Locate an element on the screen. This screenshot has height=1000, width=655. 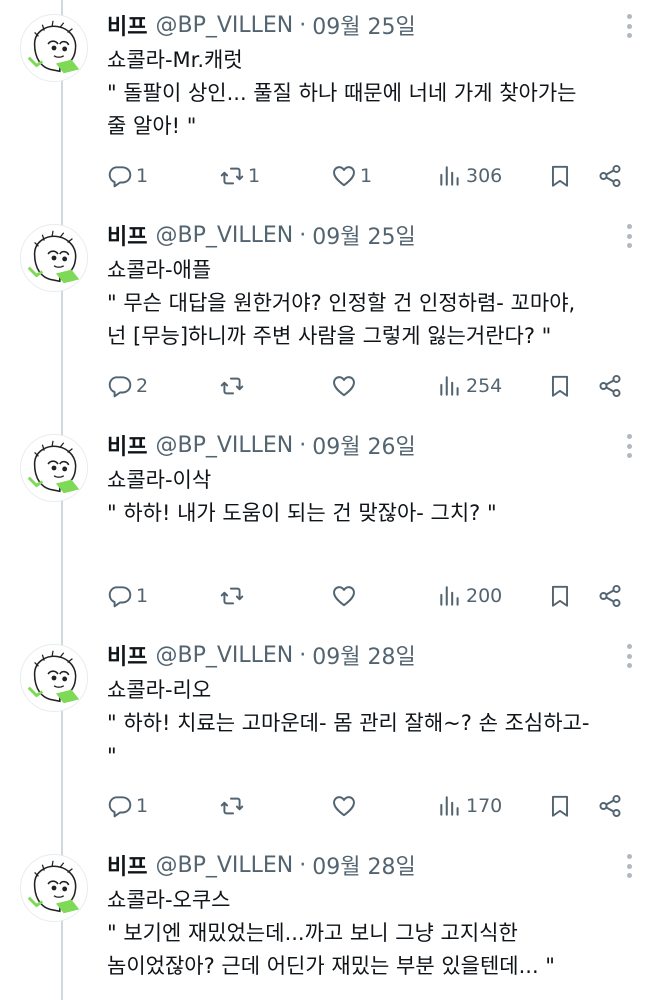
like-count: 1 is located at coordinates (366, 176).